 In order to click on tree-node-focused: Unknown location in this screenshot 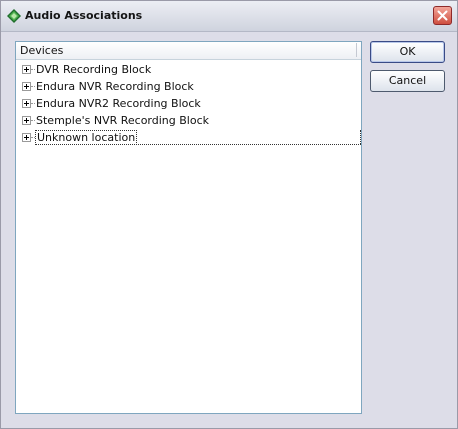, I will do `click(188, 137)`.